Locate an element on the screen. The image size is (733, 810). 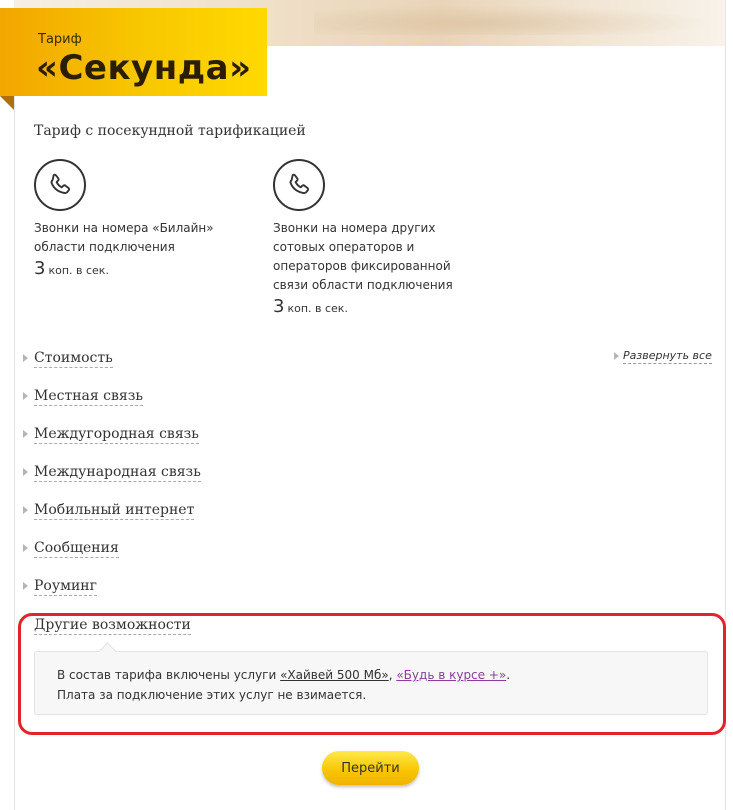
section-label: Стоимость is located at coordinates (73, 359).